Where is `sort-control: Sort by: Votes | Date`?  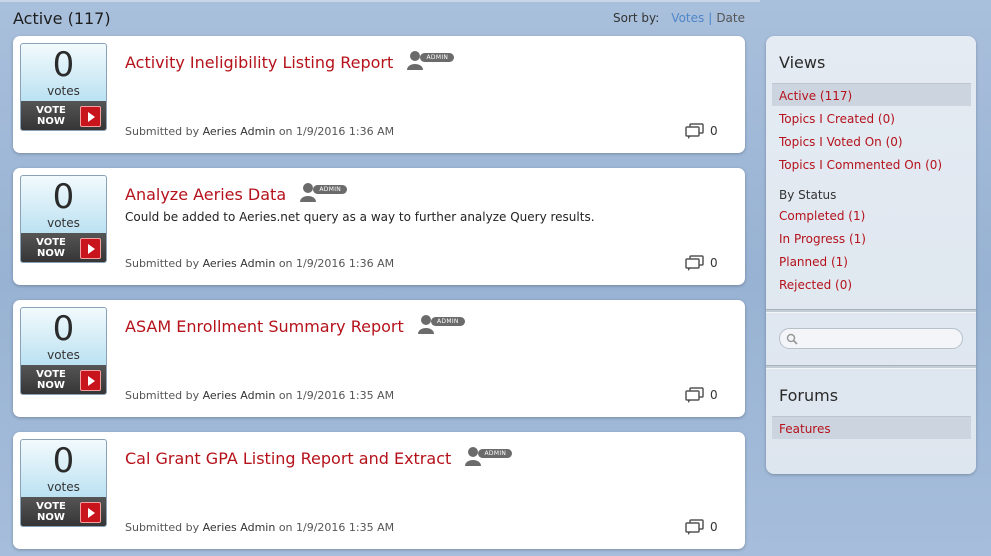 sort-control: Sort by: Votes | Date is located at coordinates (679, 18).